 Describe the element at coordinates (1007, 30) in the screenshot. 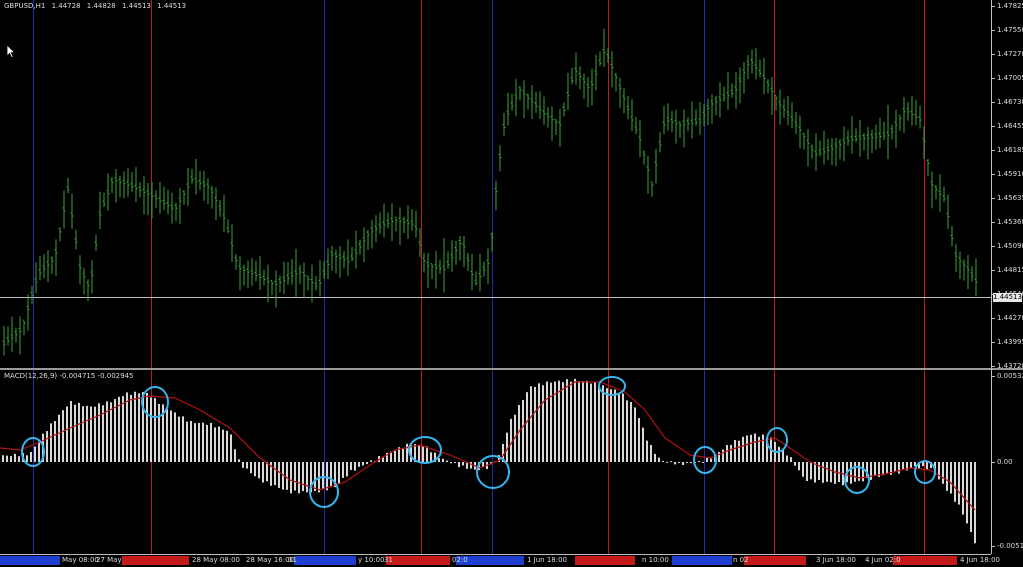

I see `price-tick-label: 1.47550` at that location.